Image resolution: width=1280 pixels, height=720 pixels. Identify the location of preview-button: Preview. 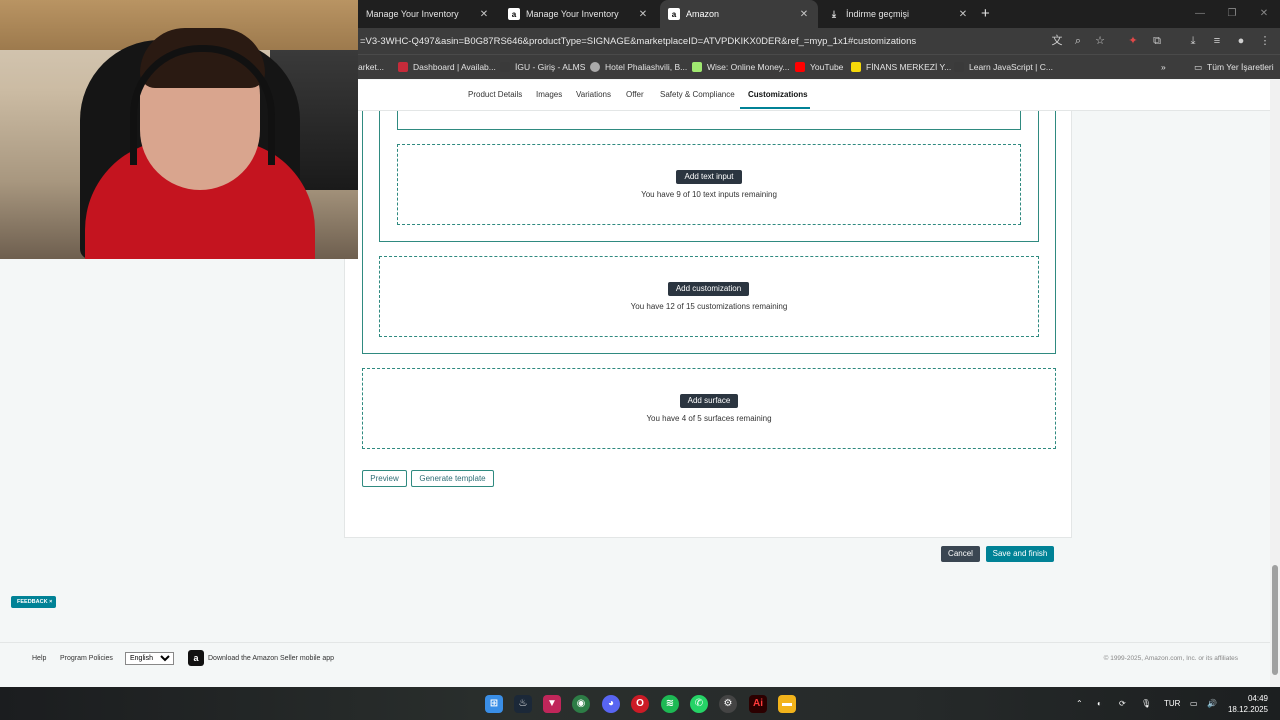
(384, 478).